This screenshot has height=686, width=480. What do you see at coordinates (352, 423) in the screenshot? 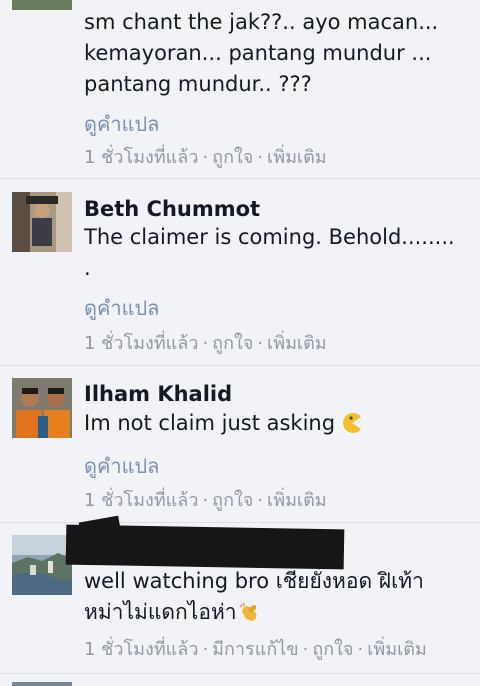
I see `pacman-emoji-icon` at bounding box center [352, 423].